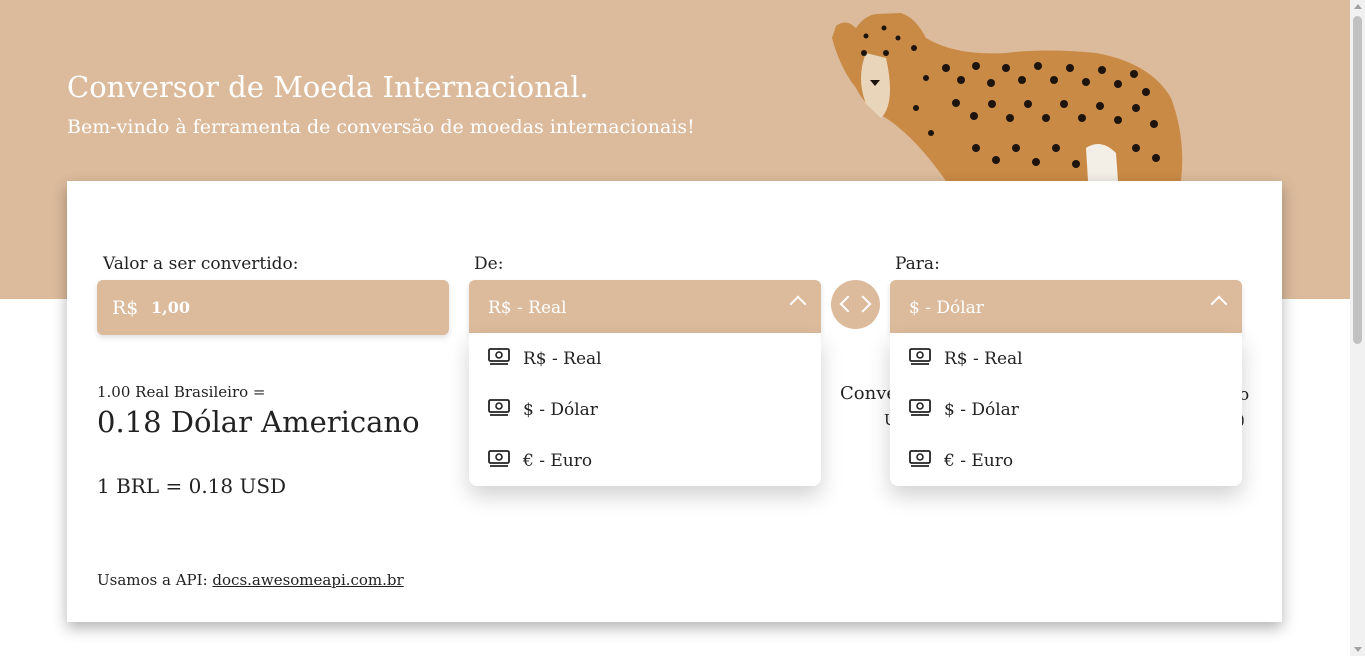  What do you see at coordinates (1066, 358) in the screenshot?
I see `to-option-real: R$ - Real` at bounding box center [1066, 358].